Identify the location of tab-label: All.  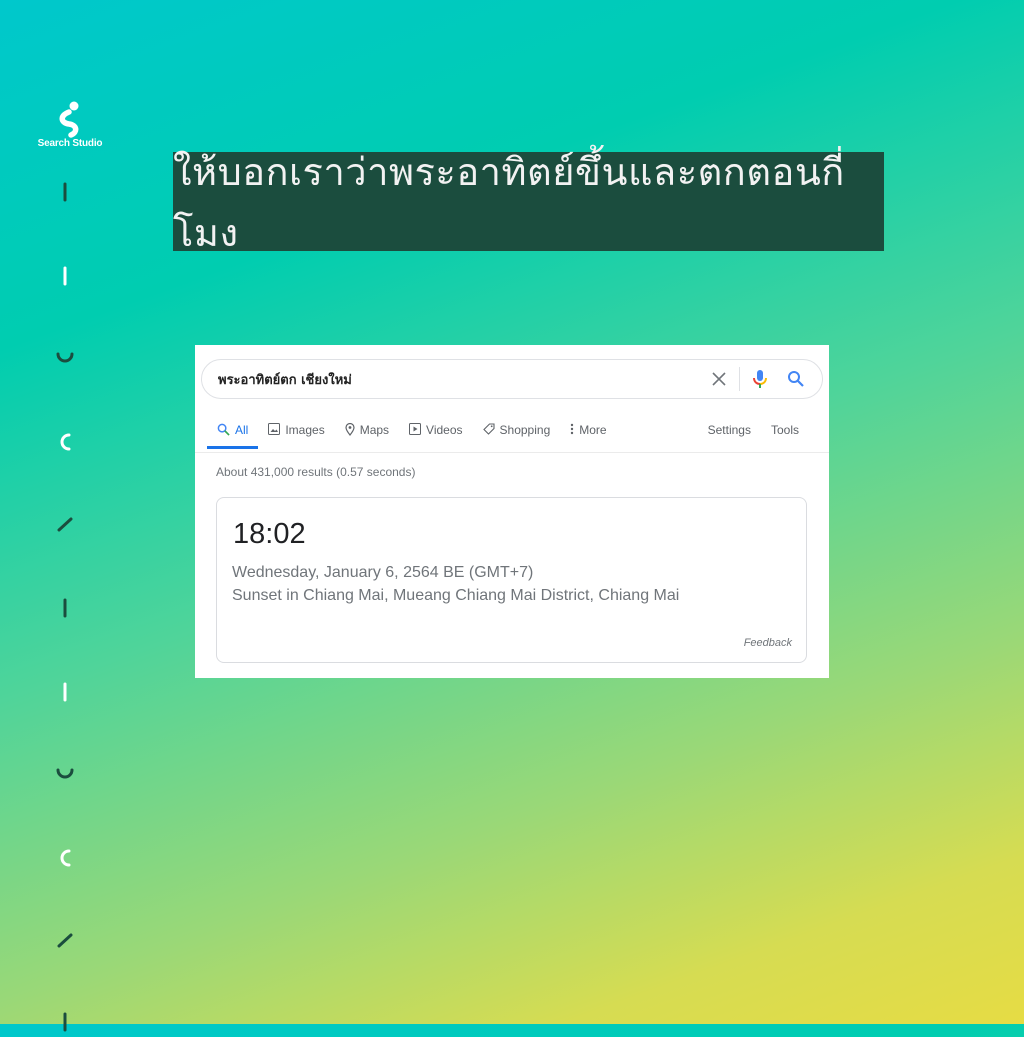
(242, 430).